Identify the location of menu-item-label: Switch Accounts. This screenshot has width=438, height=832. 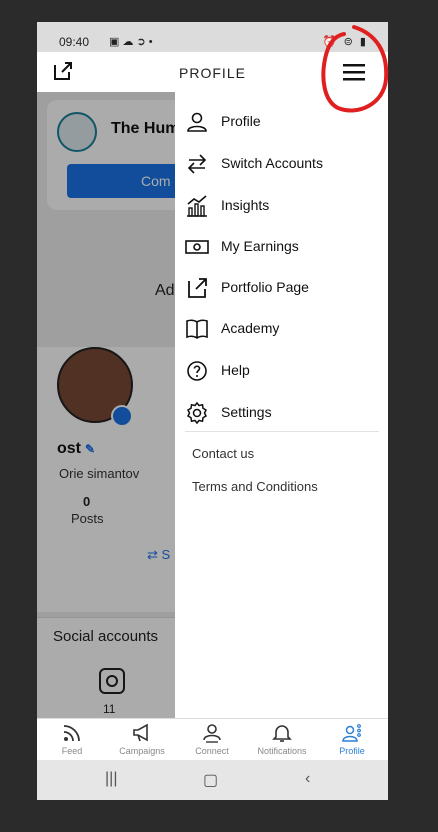
(272, 163).